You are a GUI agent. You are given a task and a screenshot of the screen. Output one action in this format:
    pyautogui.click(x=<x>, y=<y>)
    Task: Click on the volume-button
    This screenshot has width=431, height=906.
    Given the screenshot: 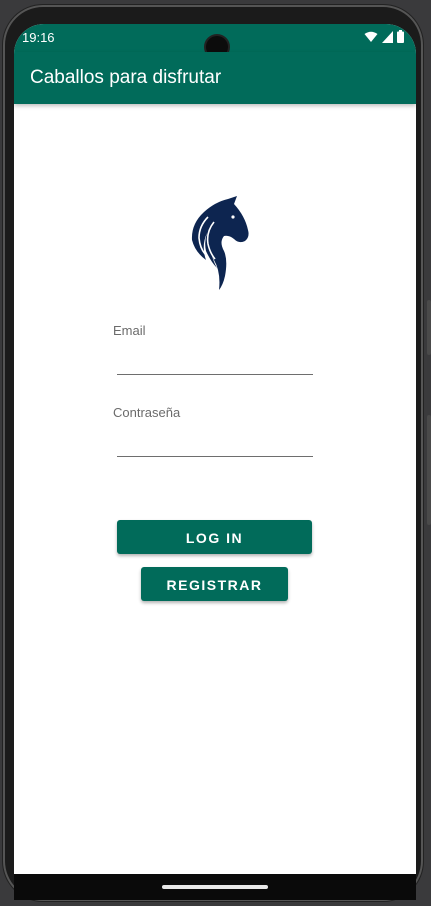 What is the action you would take?
    pyautogui.click(x=429, y=327)
    